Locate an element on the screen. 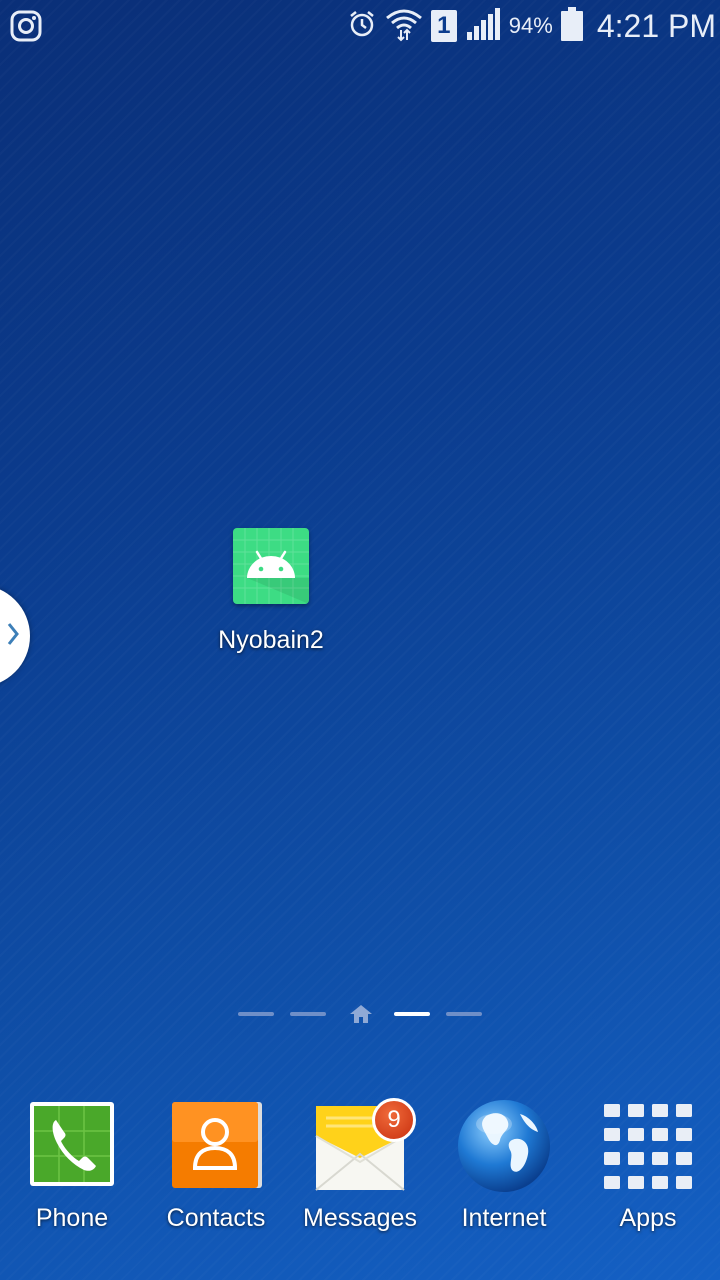  dock-label: Internet is located at coordinates (504, 1218).